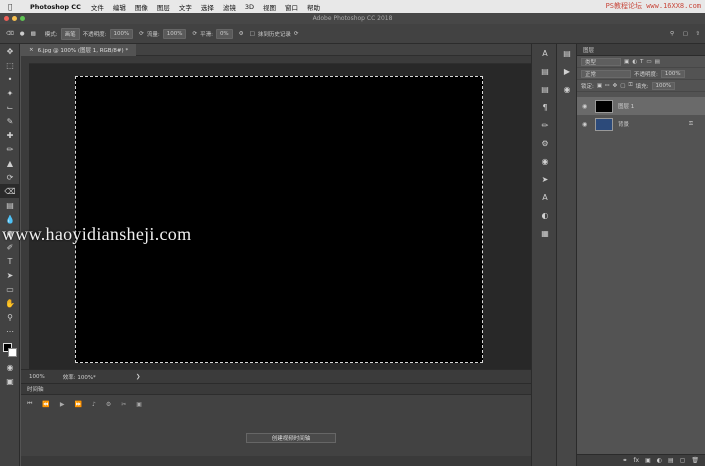 The width and height of the screenshot is (705, 466). Describe the element at coordinates (567, 71) in the screenshot. I see `actions-panel-icon: ▶` at that location.